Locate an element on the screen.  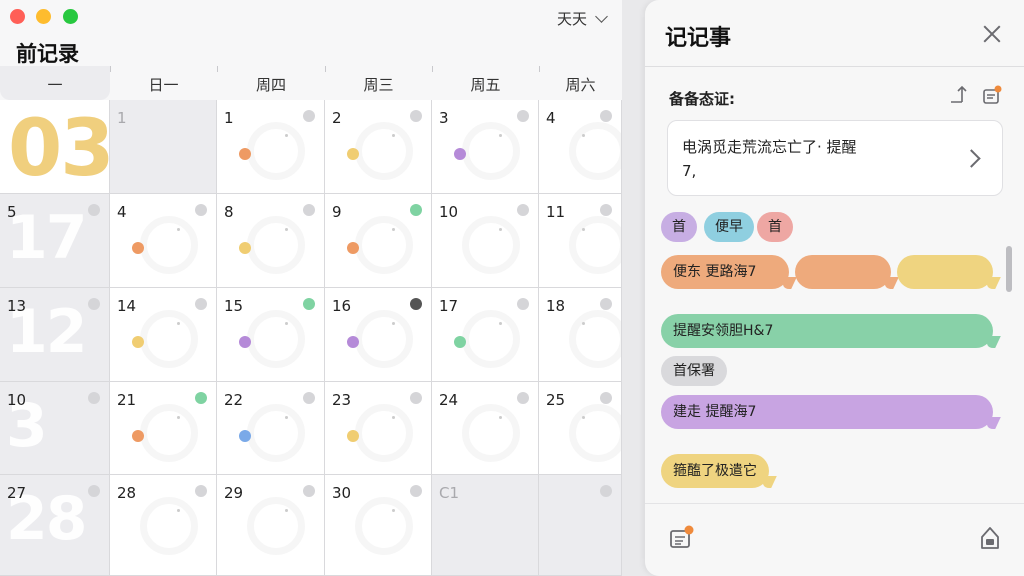
day-cell: 8 is located at coordinates (271, 241).